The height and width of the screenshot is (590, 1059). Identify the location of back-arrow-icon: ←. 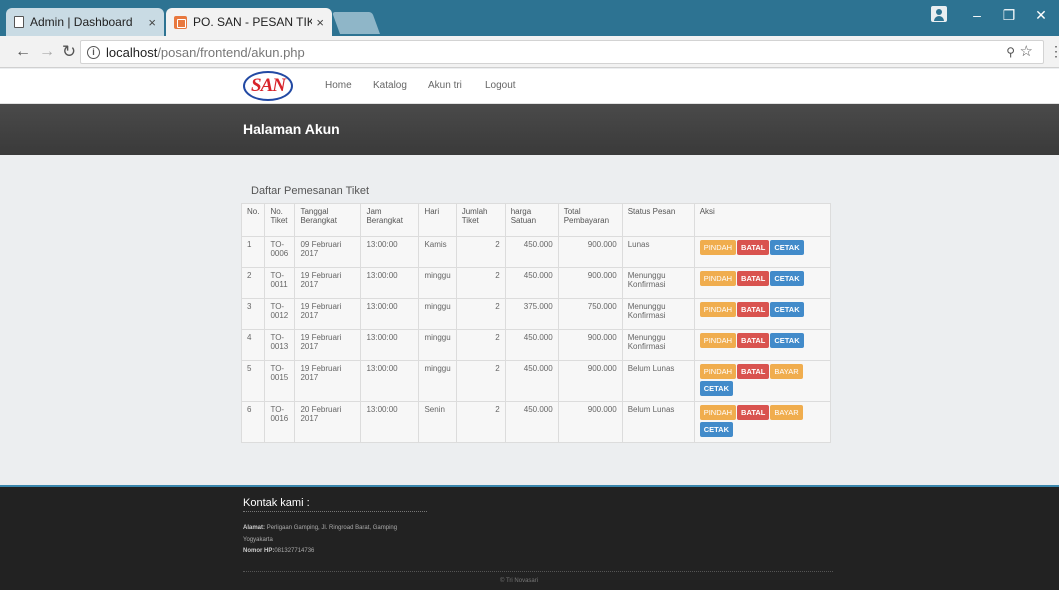
(23, 52).